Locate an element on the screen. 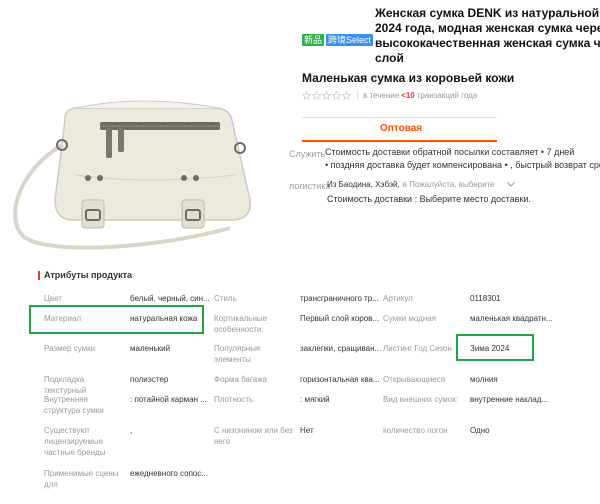 This screenshot has height=504, width=600. rating-stars is located at coordinates (326, 95).